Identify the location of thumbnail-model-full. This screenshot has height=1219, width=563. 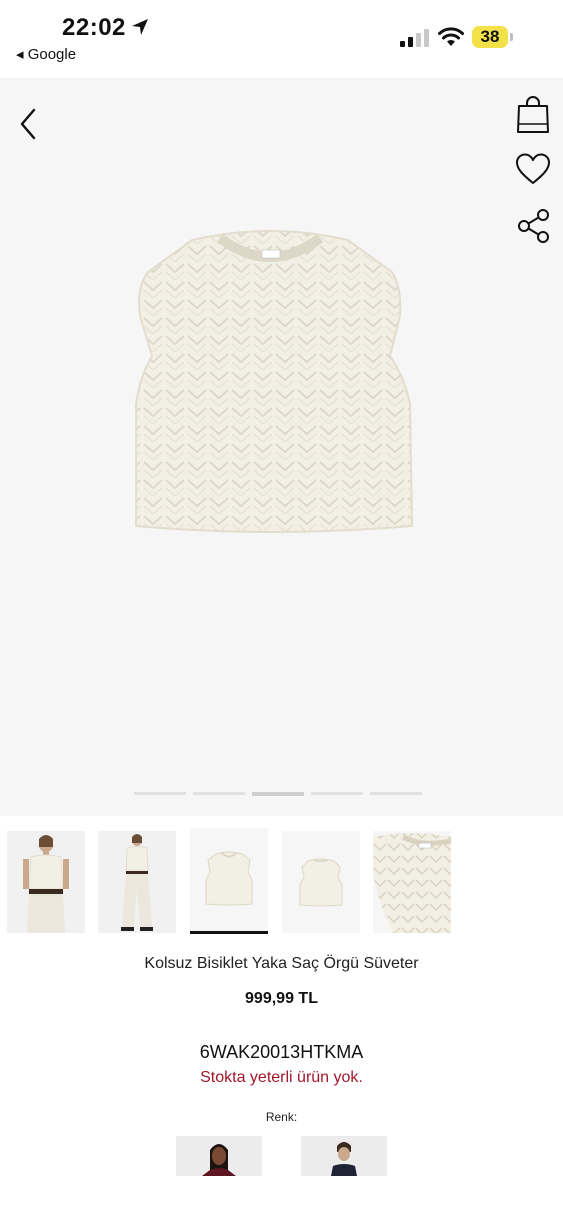
(137, 882).